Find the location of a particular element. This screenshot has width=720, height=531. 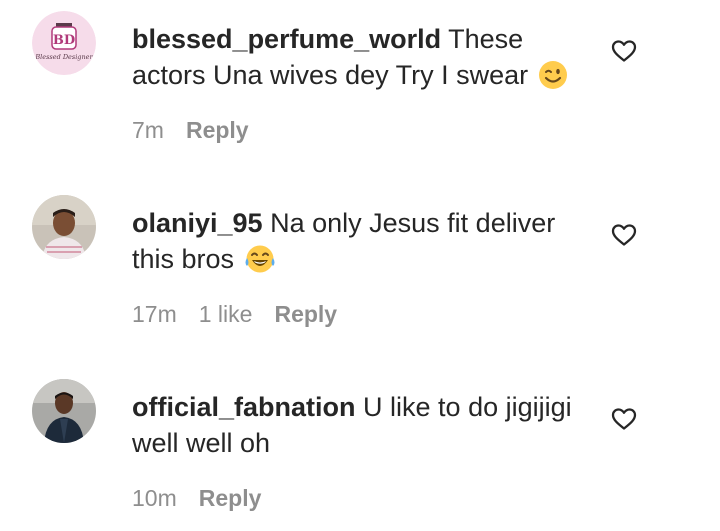

comment-username: blessed_perfume_world is located at coordinates (286, 39).